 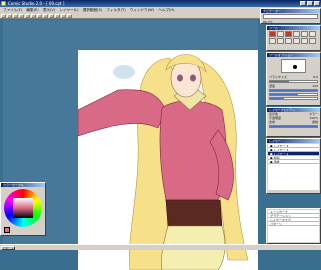 What do you see at coordinates (68, 10) in the screenshot?
I see `menu-layer: レイヤー(L)` at bounding box center [68, 10].